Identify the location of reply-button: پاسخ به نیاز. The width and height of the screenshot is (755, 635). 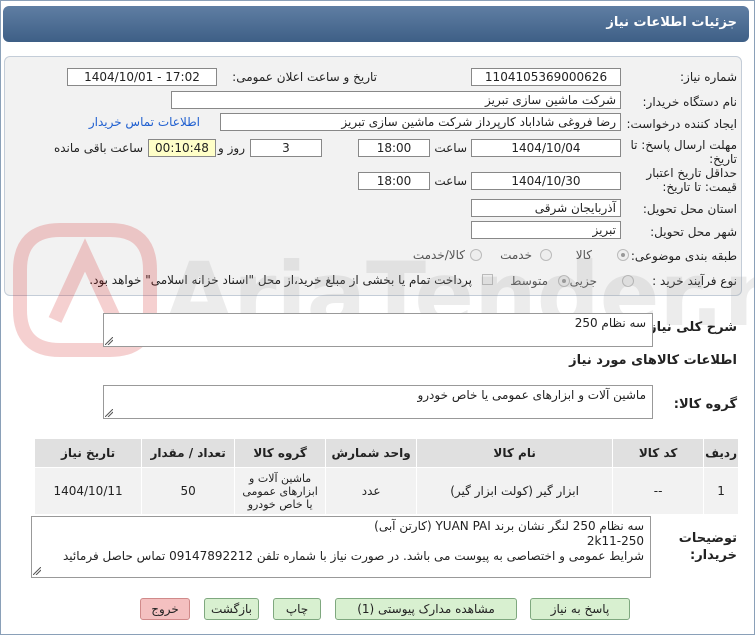
(580, 609).